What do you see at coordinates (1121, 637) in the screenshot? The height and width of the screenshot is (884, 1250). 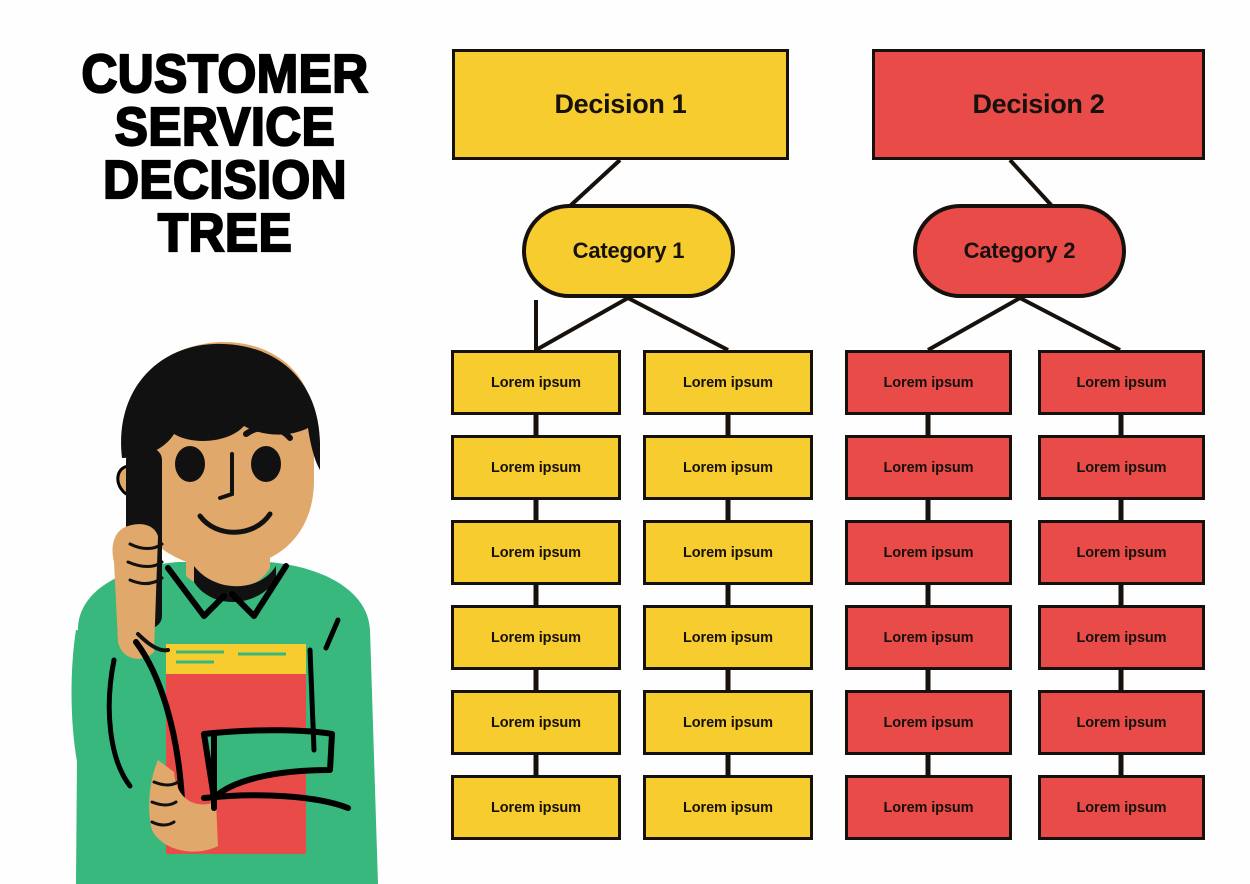 I see `leaf-col4-row4: Lorem ipsum` at bounding box center [1121, 637].